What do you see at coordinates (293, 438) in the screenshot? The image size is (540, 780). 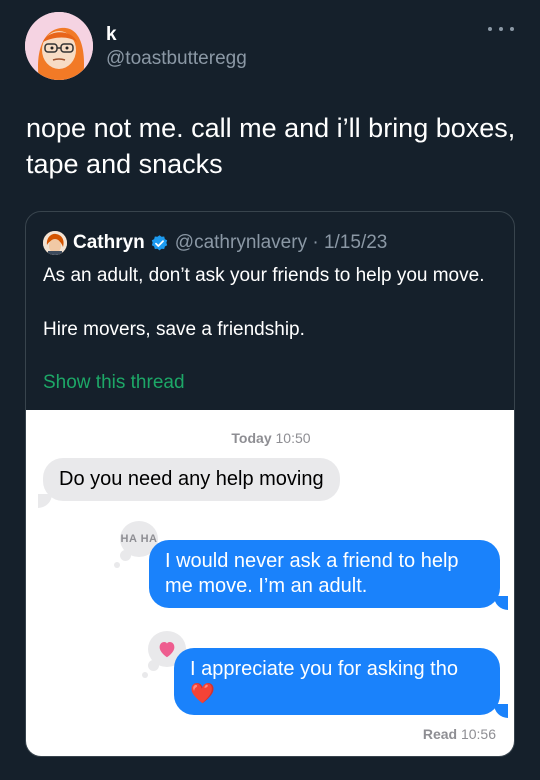 I see `chat-timestamp-time: 10:50` at bounding box center [293, 438].